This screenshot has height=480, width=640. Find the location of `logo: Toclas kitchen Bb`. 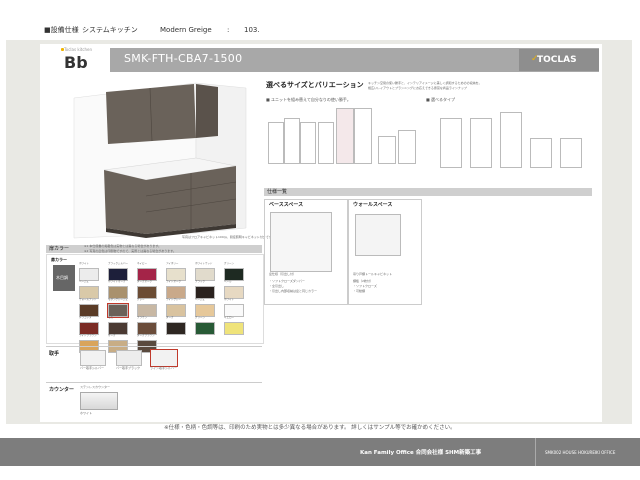

logo: Toclas kitchen Bb is located at coordinates (77, 61).